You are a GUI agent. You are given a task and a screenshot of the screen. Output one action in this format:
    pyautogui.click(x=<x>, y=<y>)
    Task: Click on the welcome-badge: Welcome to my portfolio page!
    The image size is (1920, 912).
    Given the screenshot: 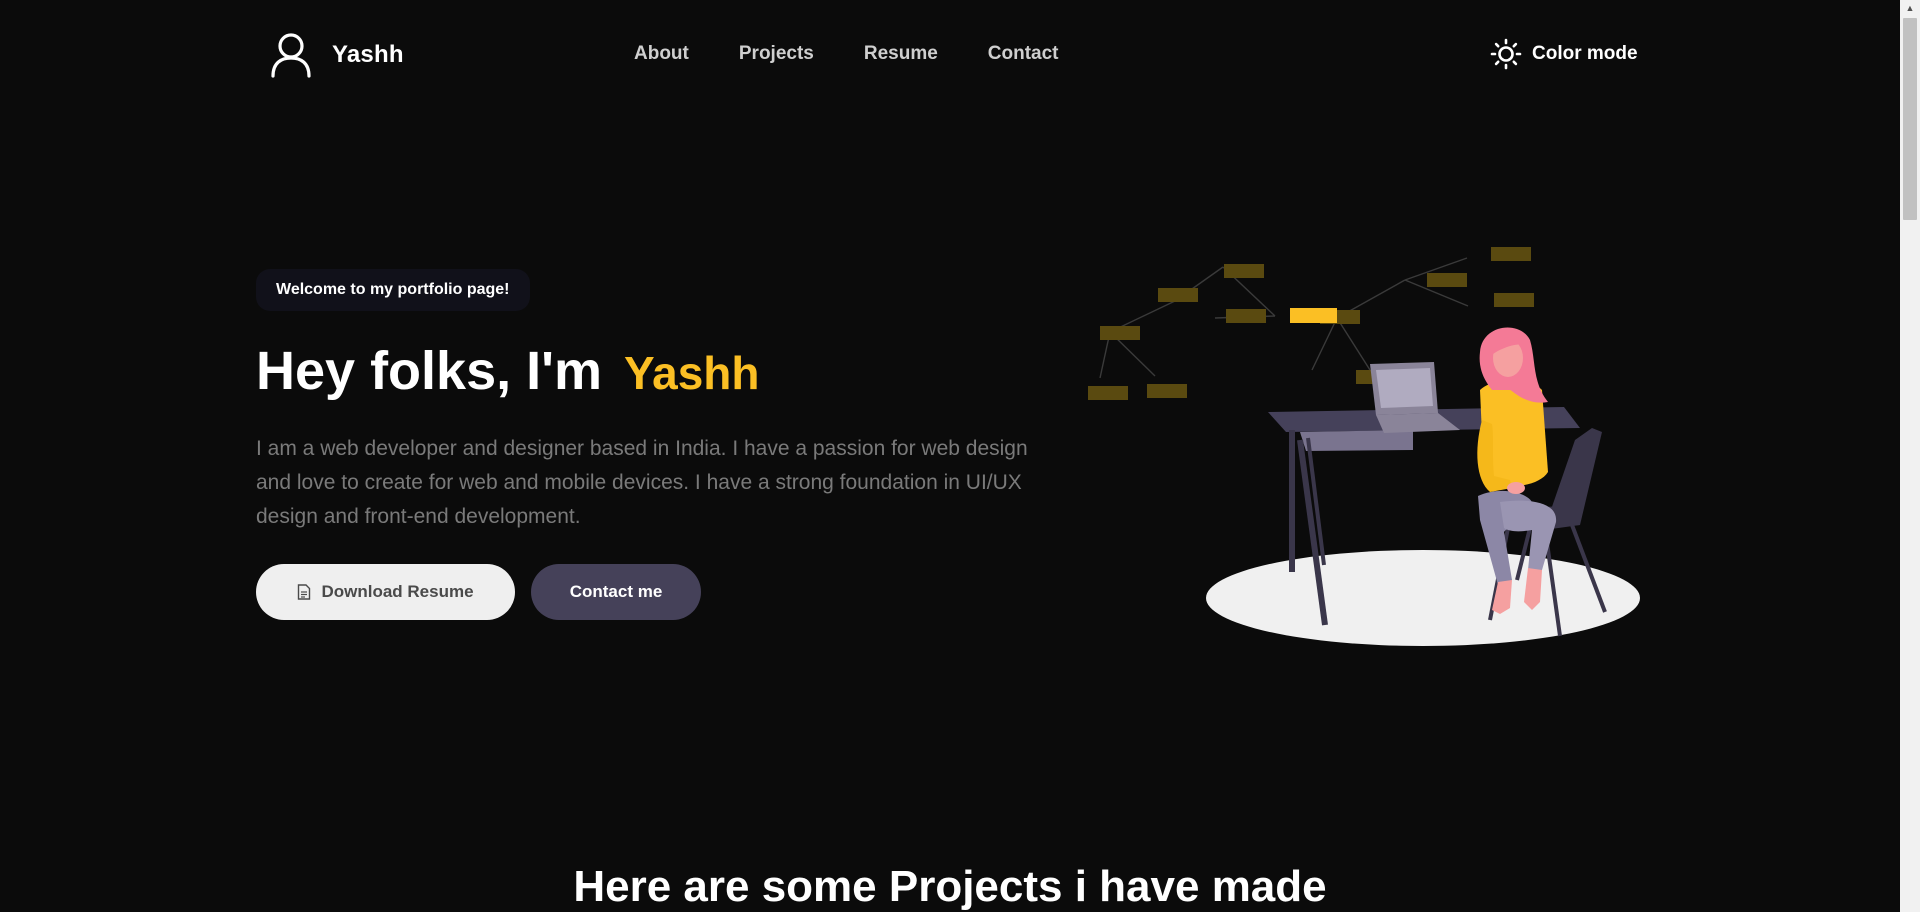 What is the action you would take?
    pyautogui.click(x=393, y=290)
    